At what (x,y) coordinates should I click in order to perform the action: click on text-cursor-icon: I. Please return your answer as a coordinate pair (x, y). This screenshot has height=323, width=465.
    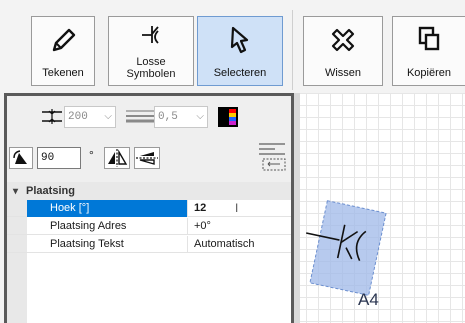
    Looking at the image, I should click on (237, 208).